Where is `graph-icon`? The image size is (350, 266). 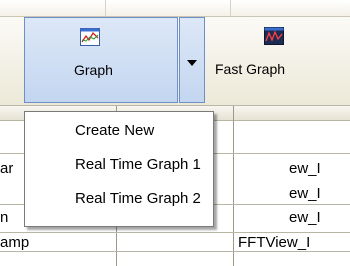 graph-icon is located at coordinates (90, 37).